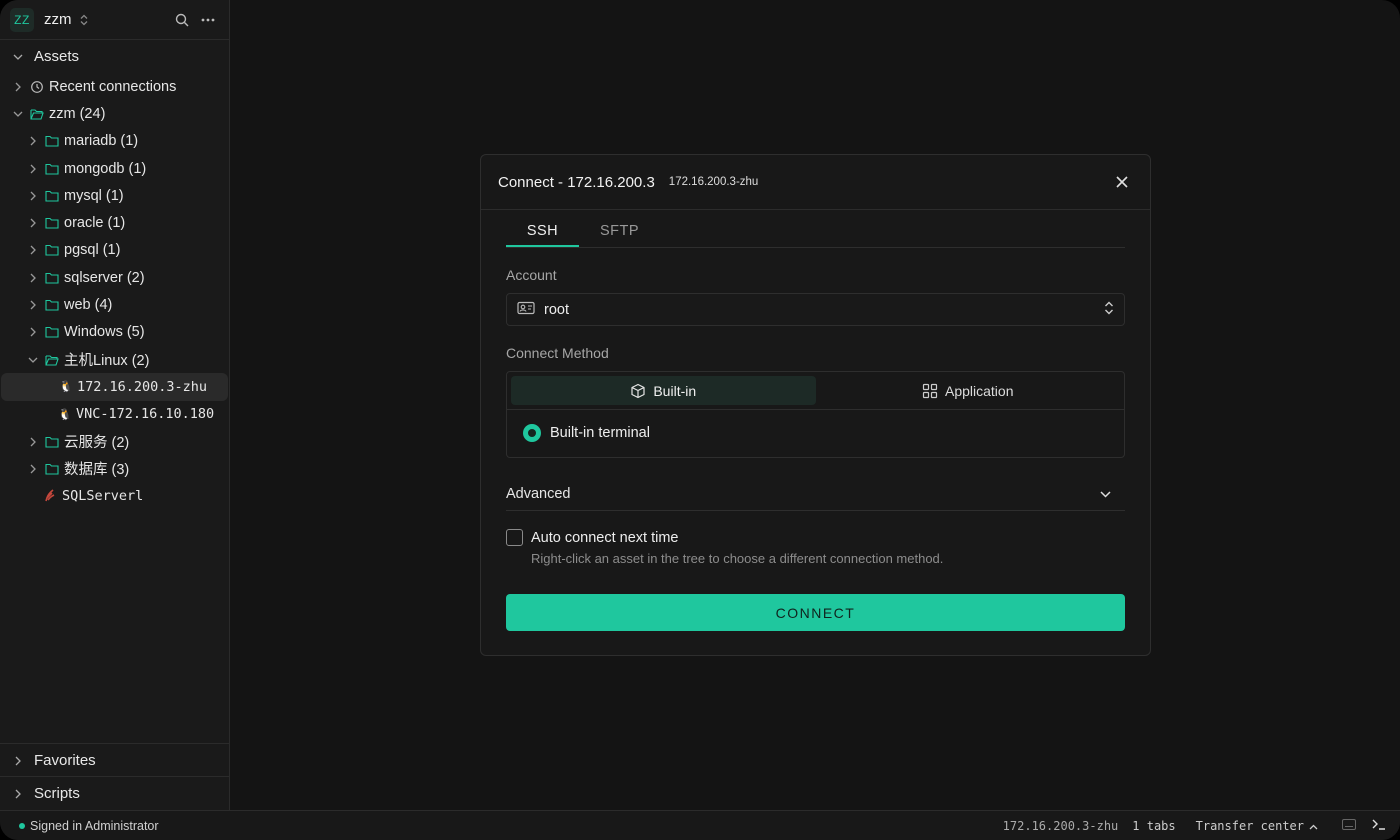 The image size is (1400, 840). What do you see at coordinates (97, 443) in the screenshot?
I see `tree-item-label: 云服务 (2)` at bounding box center [97, 443].